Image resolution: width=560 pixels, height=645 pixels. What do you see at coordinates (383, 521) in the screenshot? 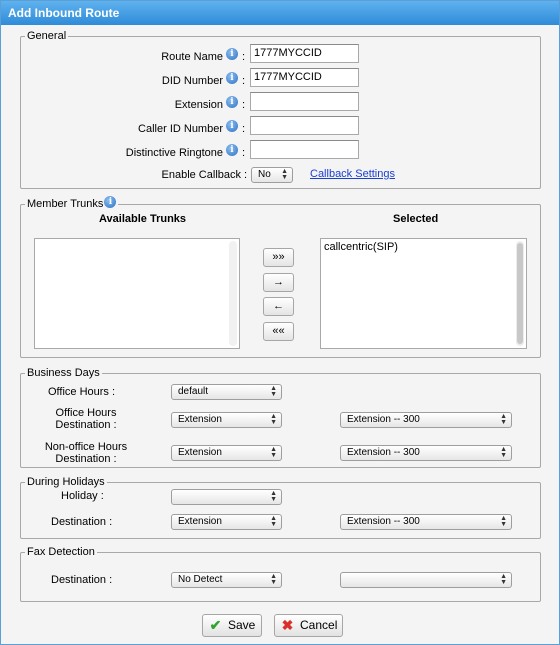
I see `holiday-destination-target-value: Extension -- 300` at bounding box center [383, 521].